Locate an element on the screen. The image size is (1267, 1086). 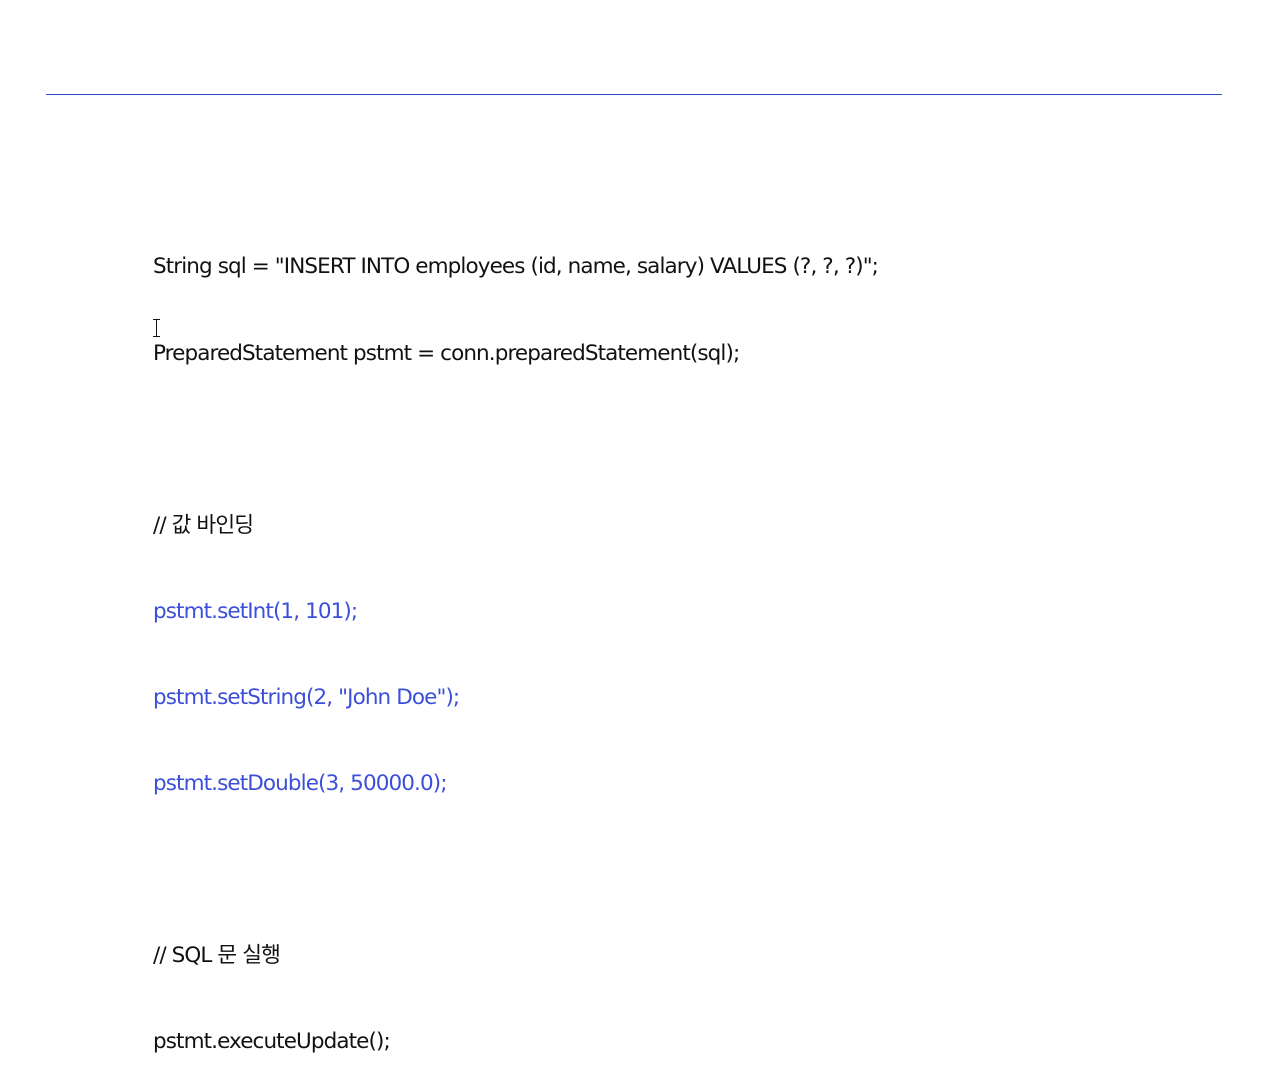
code-comment-binding: // 값 바인딩 is located at coordinates (203, 525).